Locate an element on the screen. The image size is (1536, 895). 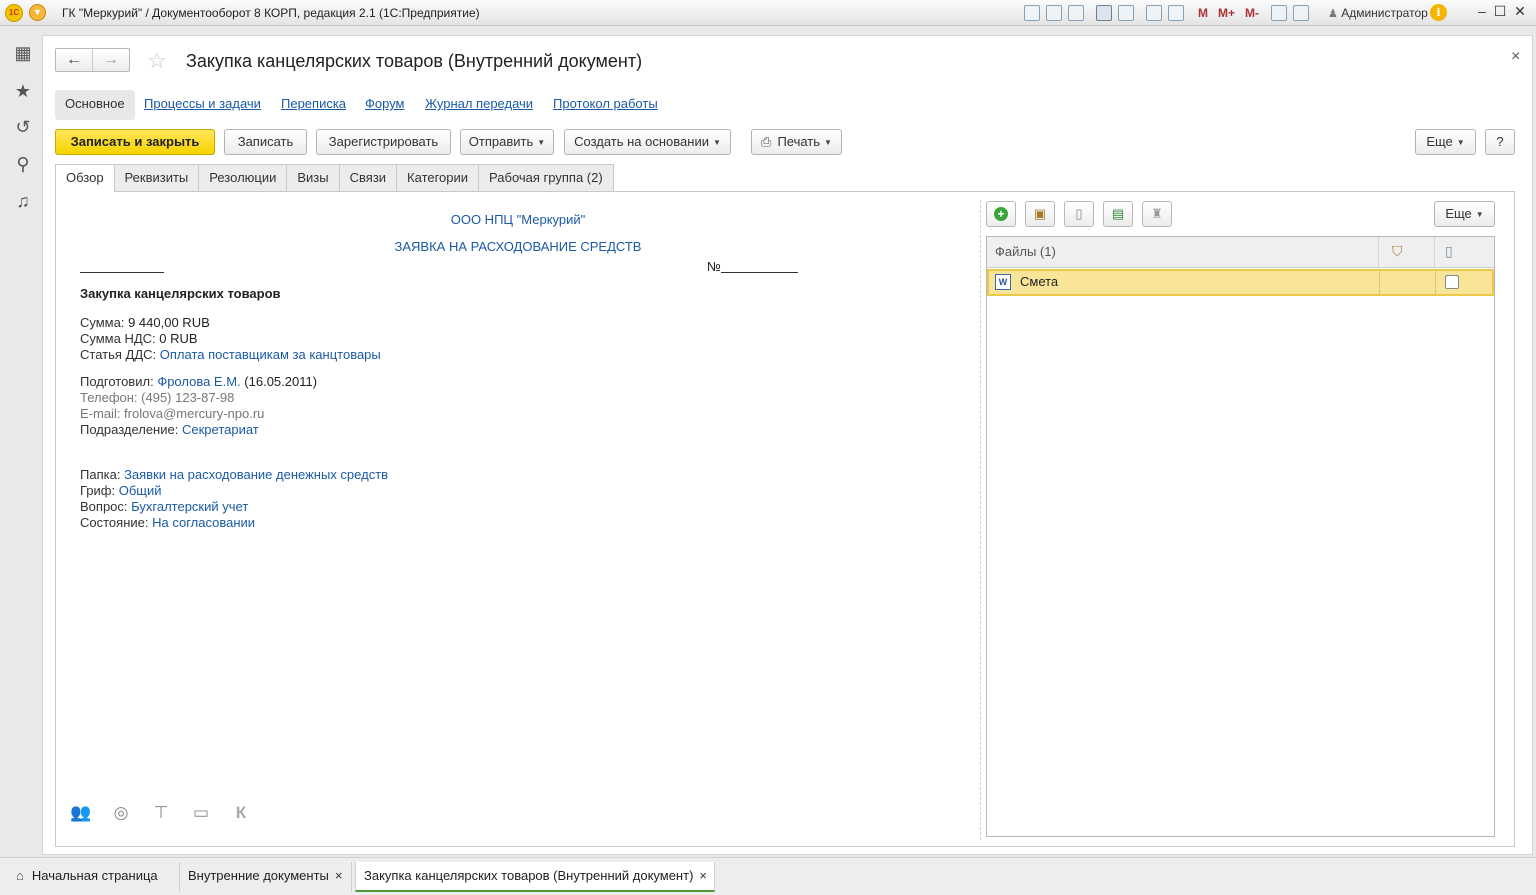
print-button: ⎙ Печать ▼ is located at coordinates (796, 142).